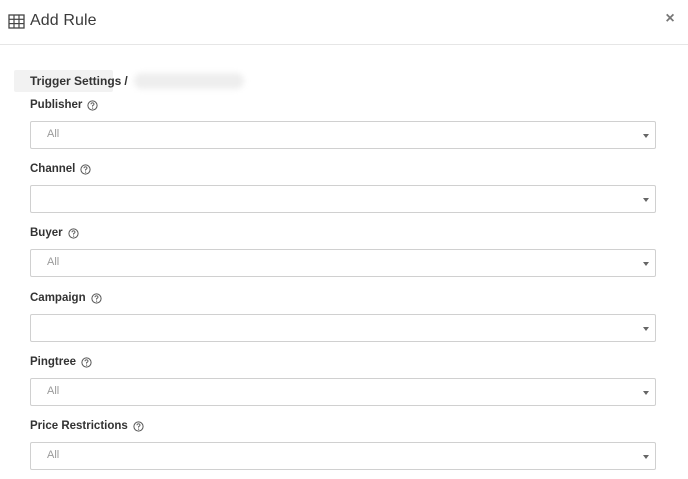 This screenshot has width=688, height=479. I want to click on breadcrumb-redacted-item, so click(188, 81).